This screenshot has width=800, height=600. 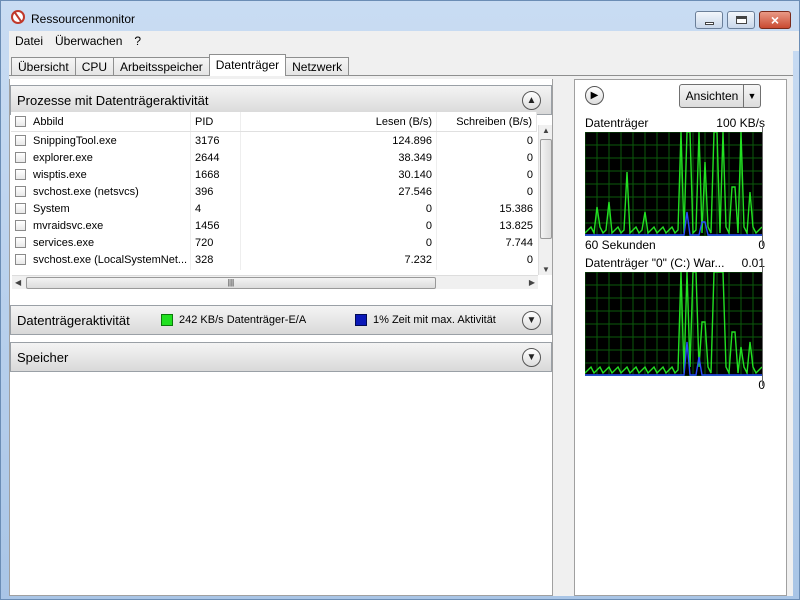 What do you see at coordinates (43, 357) in the screenshot?
I see `storage-title: Speicher` at bounding box center [43, 357].